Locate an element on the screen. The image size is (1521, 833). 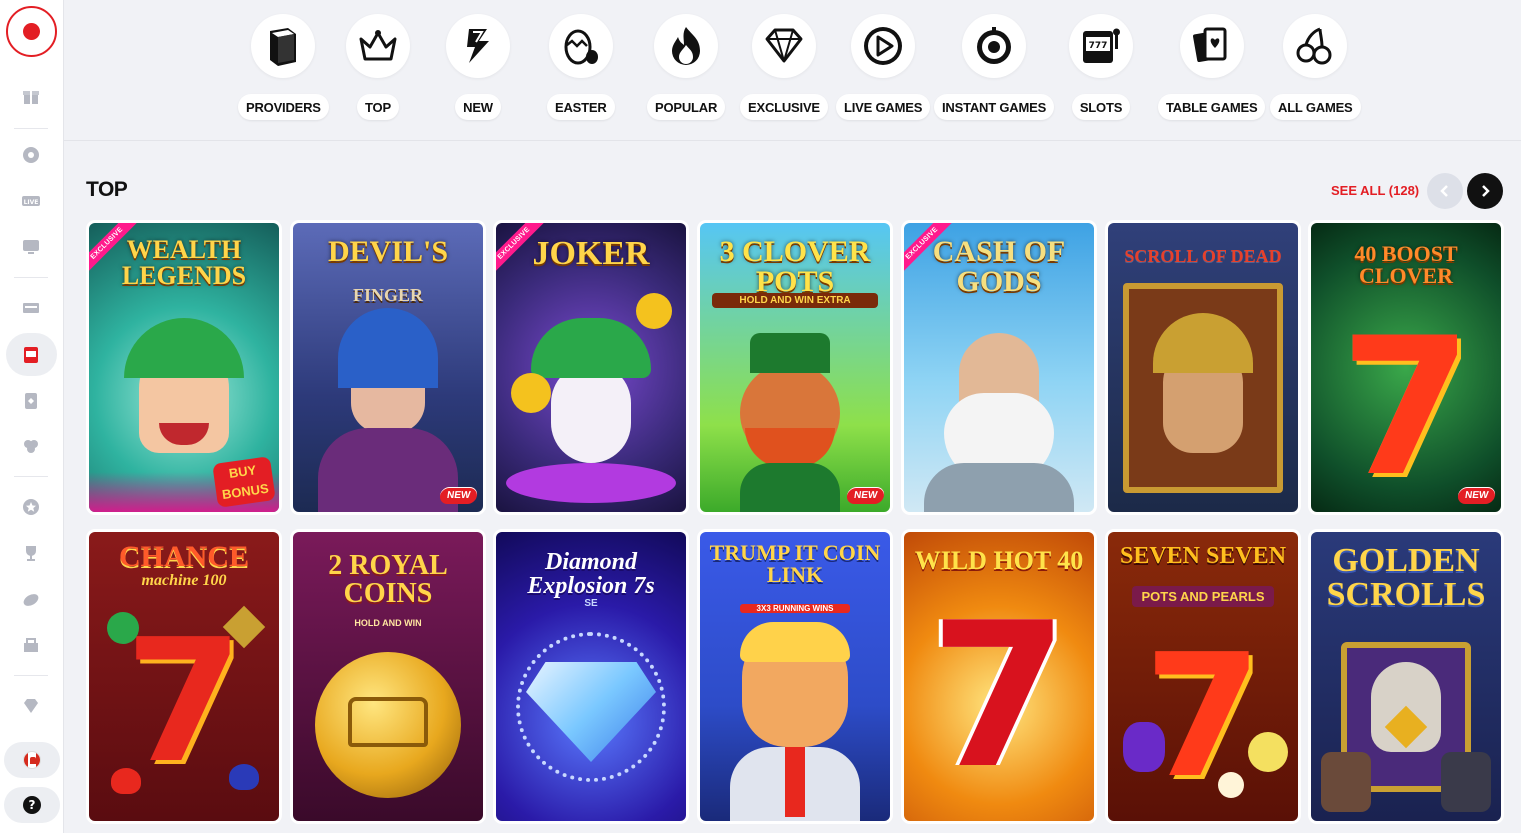
category-table-games: TABLE GAMES is located at coordinates (1212, 67).